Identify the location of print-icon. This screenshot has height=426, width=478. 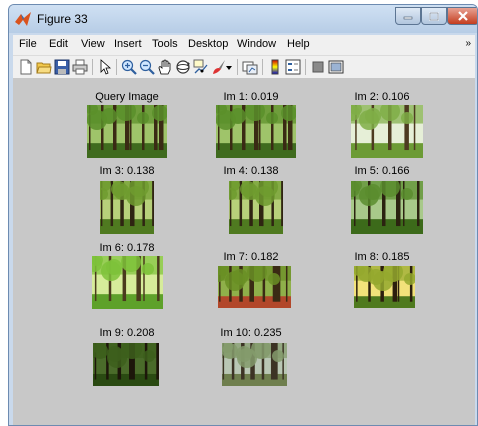
(80, 67).